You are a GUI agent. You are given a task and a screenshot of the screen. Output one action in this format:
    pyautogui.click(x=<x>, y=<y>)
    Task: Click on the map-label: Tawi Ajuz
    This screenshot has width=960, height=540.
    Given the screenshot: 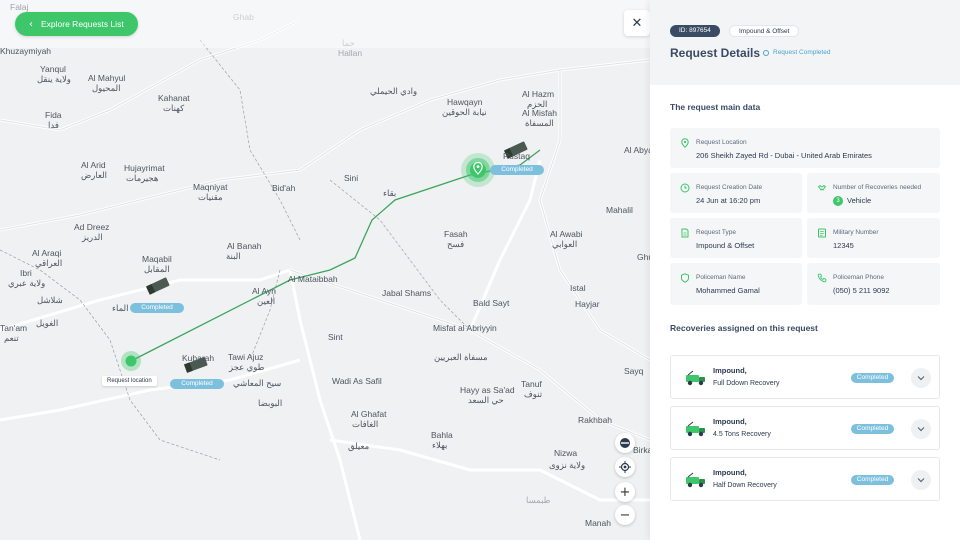 What is the action you would take?
    pyautogui.click(x=246, y=357)
    